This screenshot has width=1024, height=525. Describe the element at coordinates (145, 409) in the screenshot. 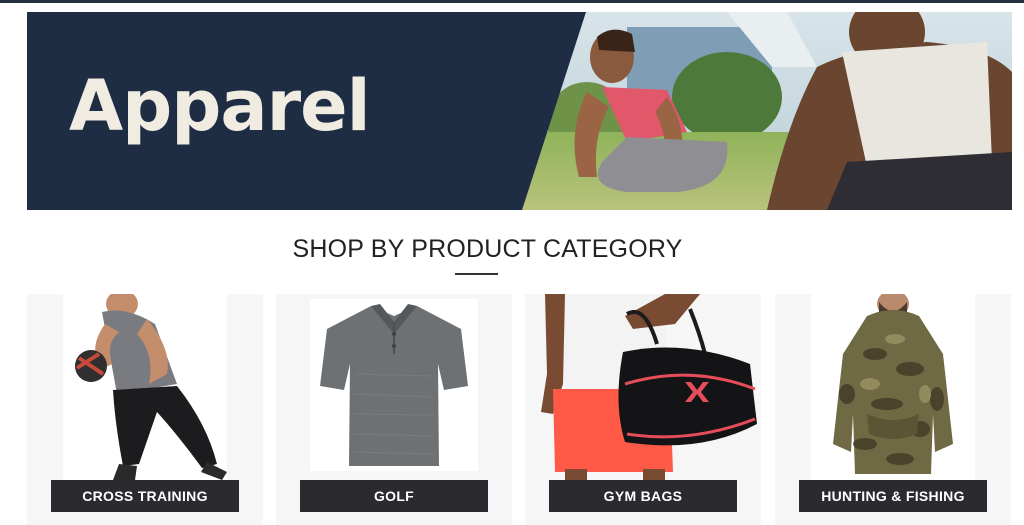

I see `category-card-cross-training: CROSS TRAINING` at that location.